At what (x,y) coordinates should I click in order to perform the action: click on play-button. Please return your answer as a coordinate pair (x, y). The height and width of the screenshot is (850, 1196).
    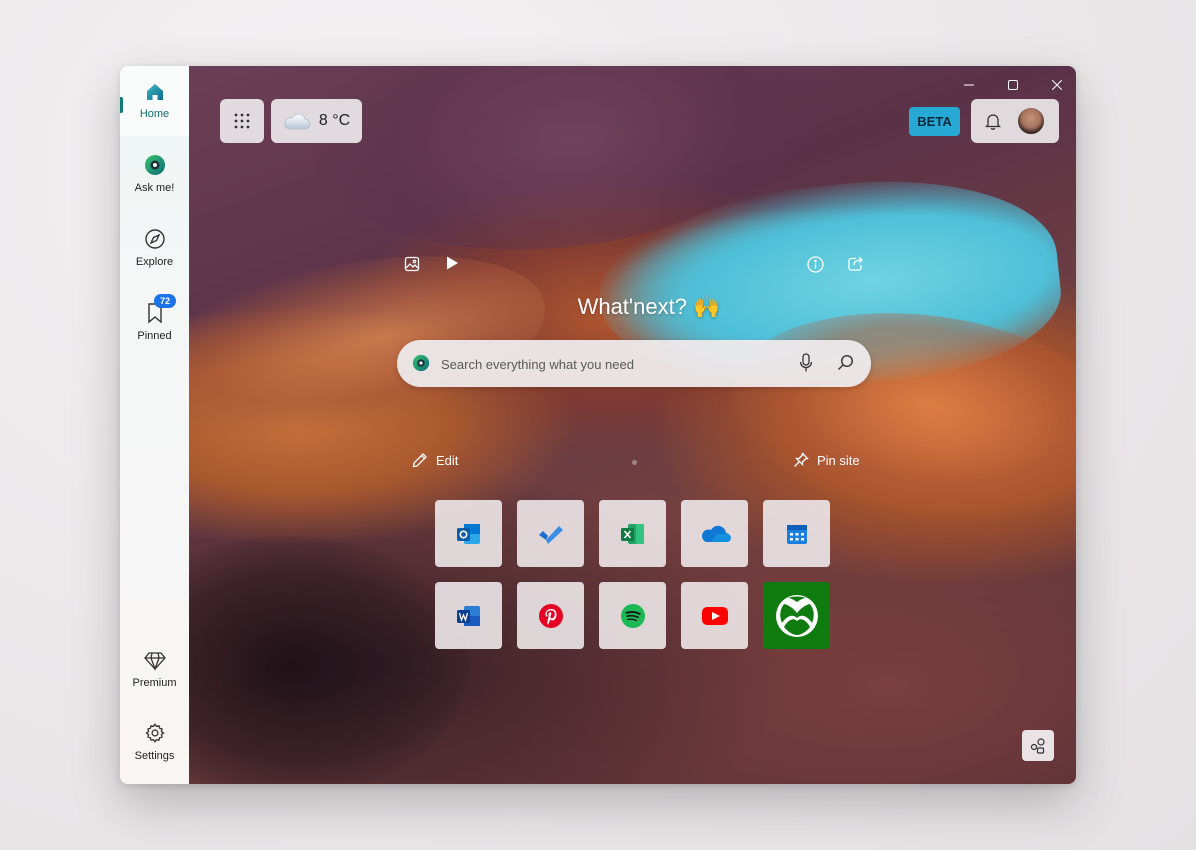
    Looking at the image, I should click on (452, 263).